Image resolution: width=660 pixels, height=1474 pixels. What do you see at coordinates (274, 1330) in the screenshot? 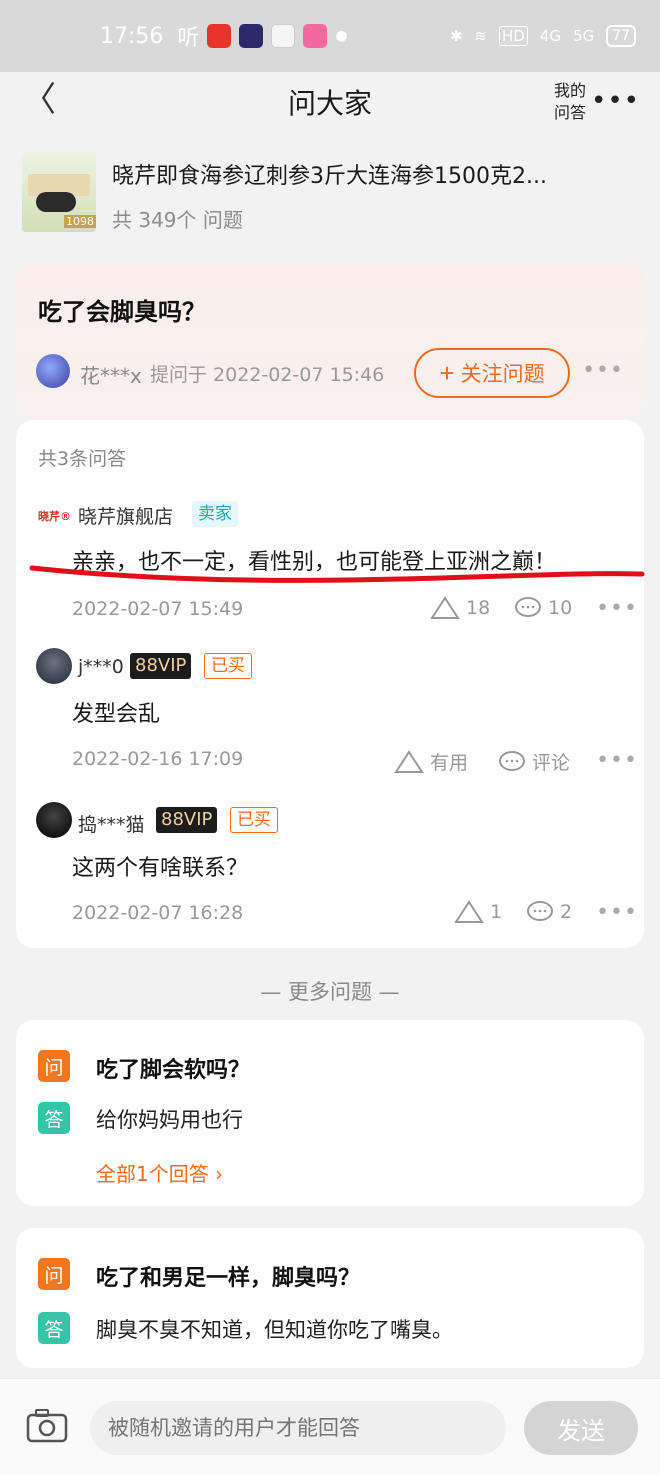
I see `related-answer: 脚臭不臭不知道，但知道你吃了嘴臭。` at bounding box center [274, 1330].